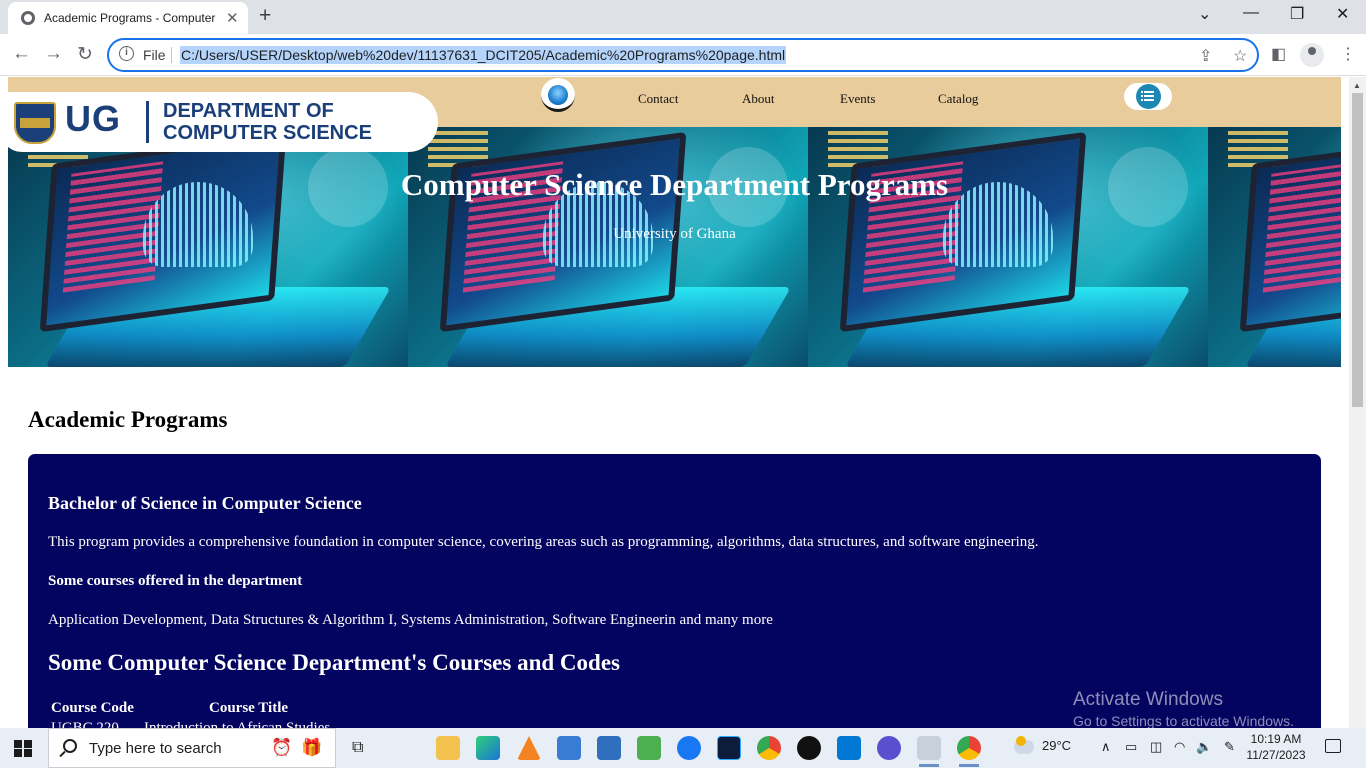  What do you see at coordinates (769, 748) in the screenshot?
I see `chrome-icon` at bounding box center [769, 748].